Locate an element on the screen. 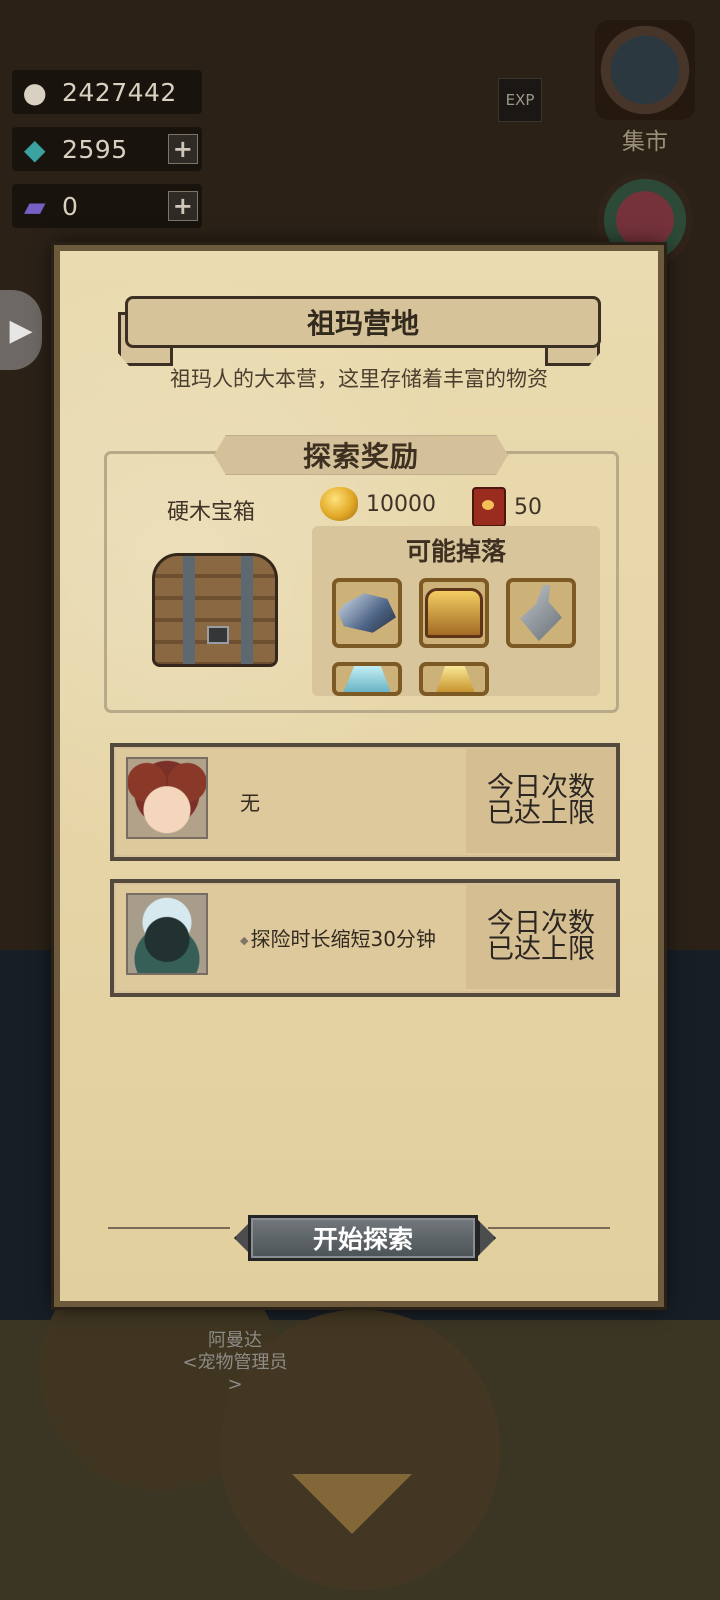 The height and width of the screenshot is (1600, 720). teal-gem-icon: ◆ is located at coordinates (35, 149).